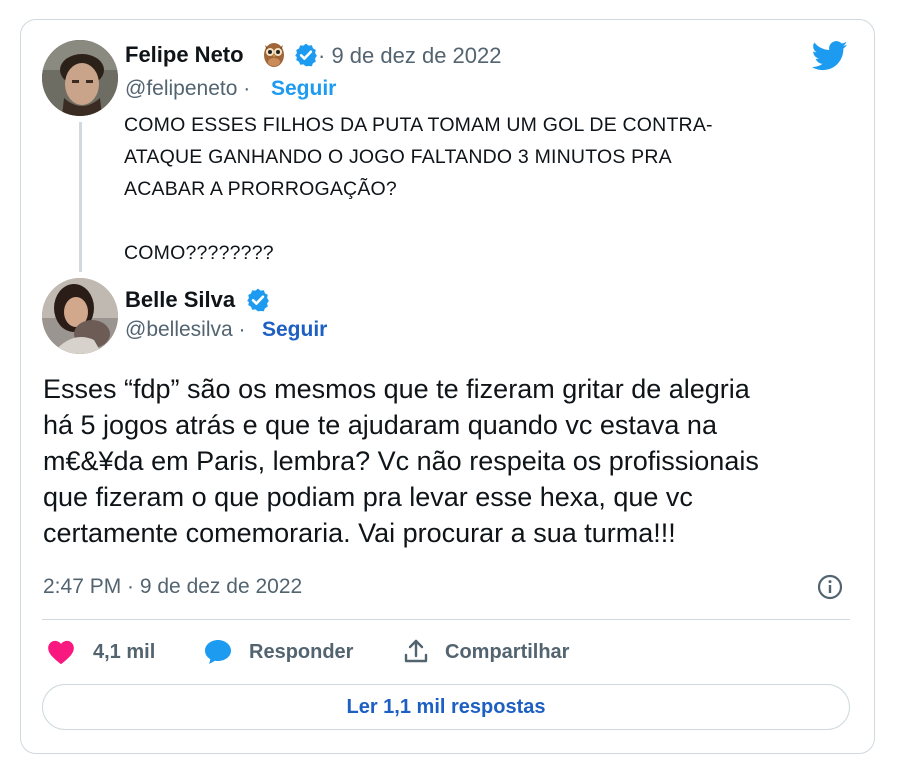 Image resolution: width=900 pixels, height=770 pixels. What do you see at coordinates (301, 651) in the screenshot?
I see `reply-label: Responder` at bounding box center [301, 651].